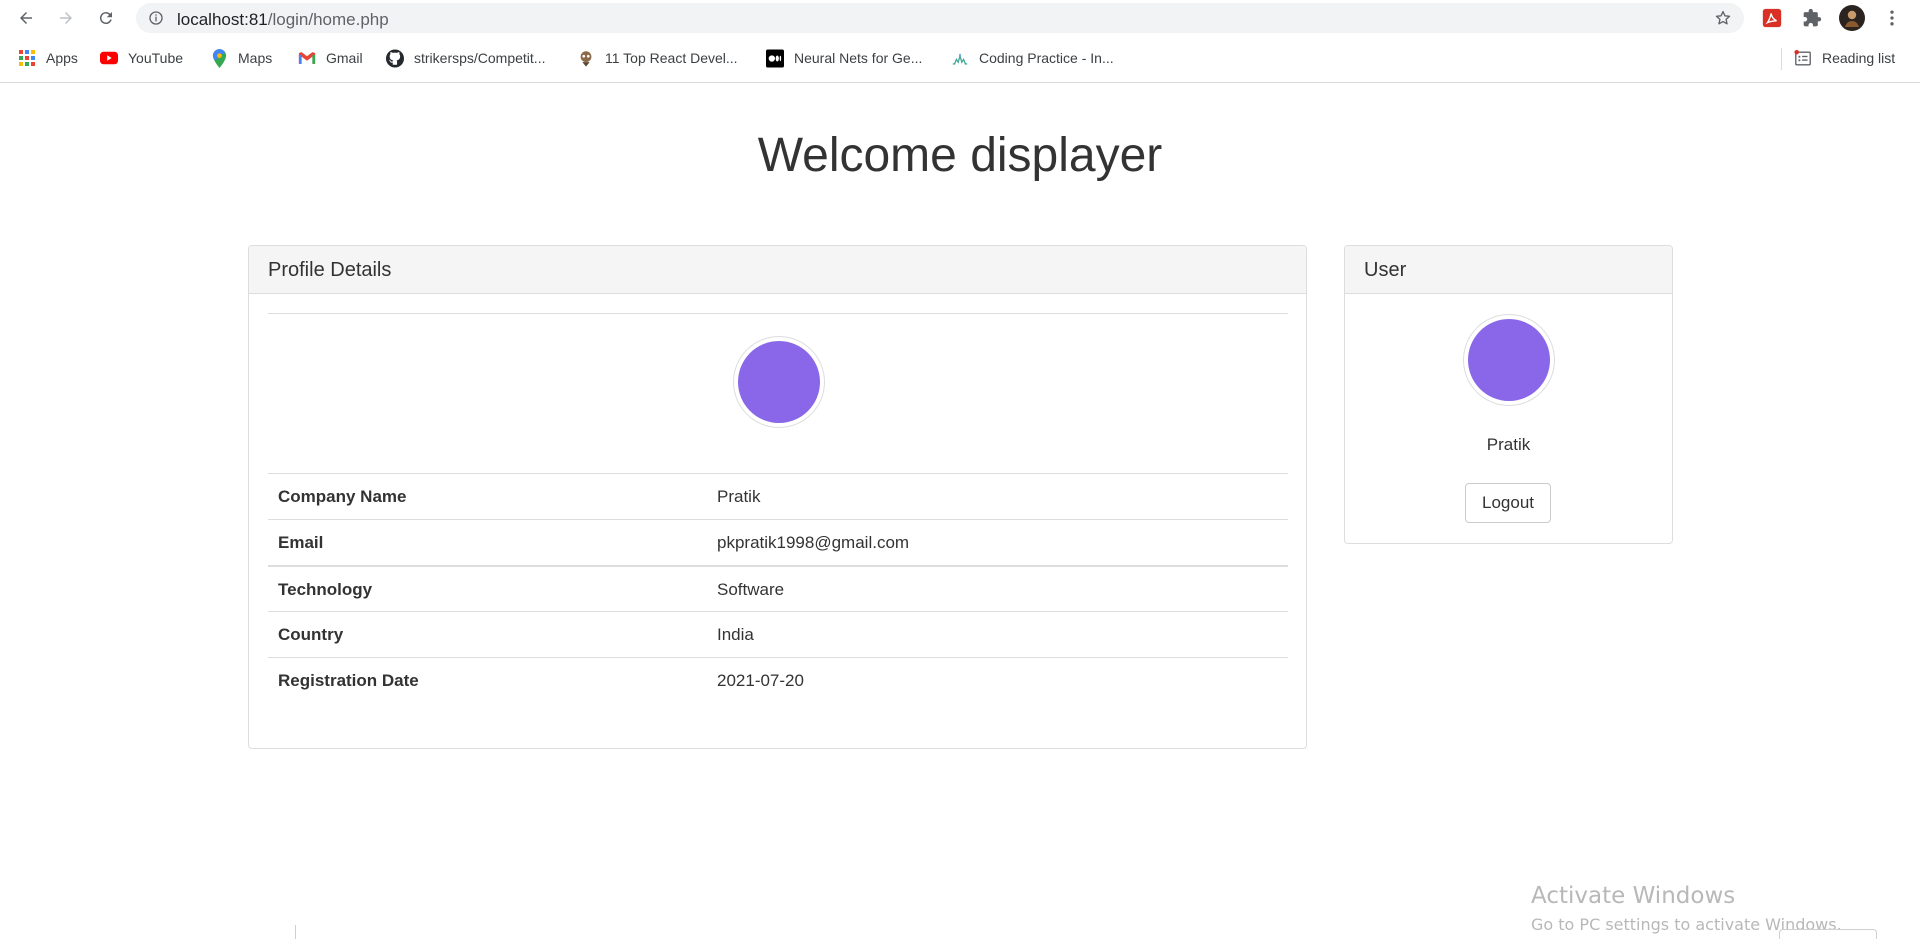 The image size is (1920, 939). I want to click on table-row: Registration Date 2021-07-20, so click(778, 680).